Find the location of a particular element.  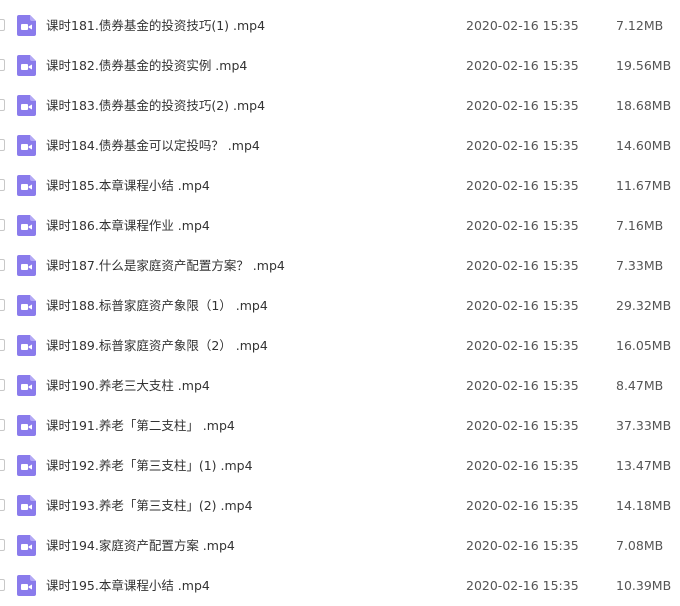

file-row: 课时195.本章课程小结 .mp4 2020-02-16 15:35 10.39MB is located at coordinates (340, 586).